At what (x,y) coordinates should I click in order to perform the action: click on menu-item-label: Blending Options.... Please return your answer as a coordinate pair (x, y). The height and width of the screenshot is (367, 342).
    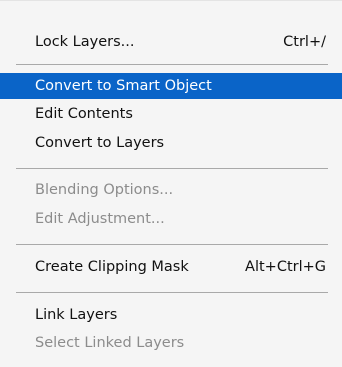
    Looking at the image, I should click on (104, 190).